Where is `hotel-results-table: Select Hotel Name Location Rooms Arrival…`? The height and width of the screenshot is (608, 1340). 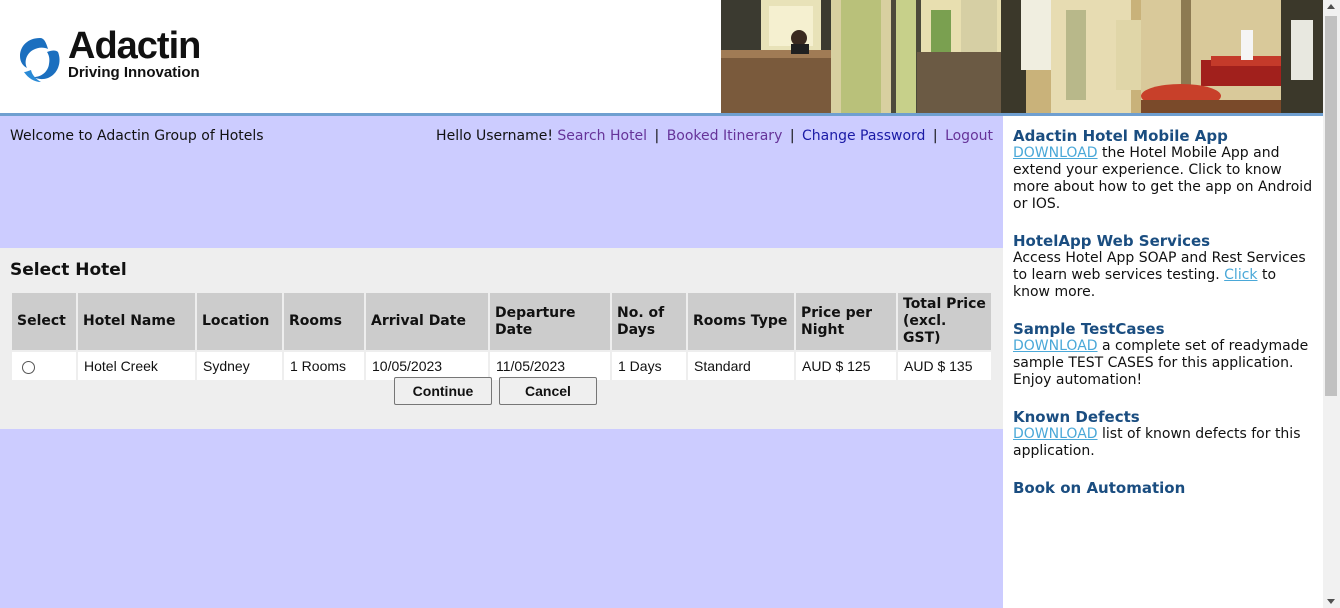 hotel-results-table: Select Hotel Name Location Rooms Arrival… is located at coordinates (501, 336).